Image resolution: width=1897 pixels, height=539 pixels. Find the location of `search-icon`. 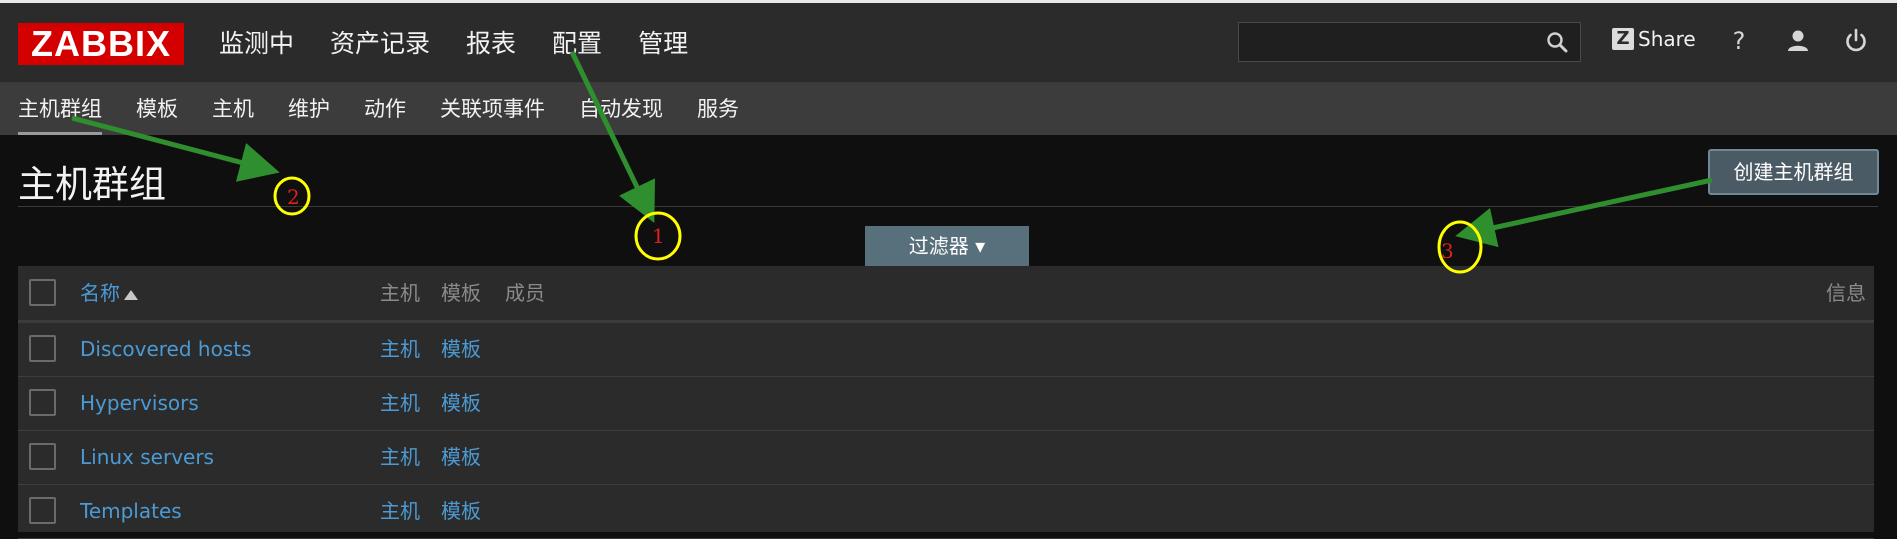

search-icon is located at coordinates (1557, 42).